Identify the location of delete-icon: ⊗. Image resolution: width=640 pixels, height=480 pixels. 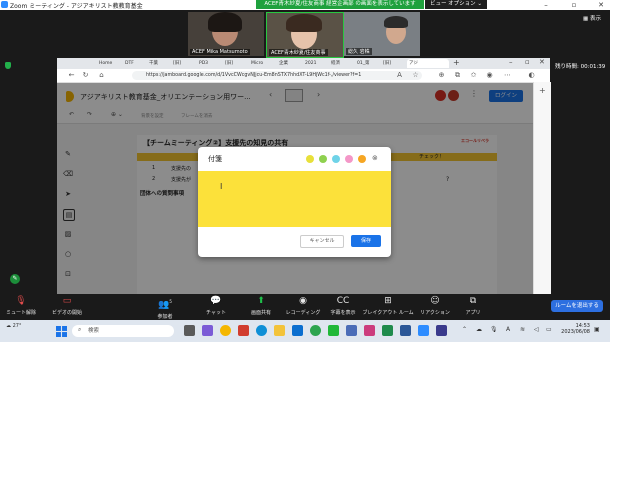
(375, 158).